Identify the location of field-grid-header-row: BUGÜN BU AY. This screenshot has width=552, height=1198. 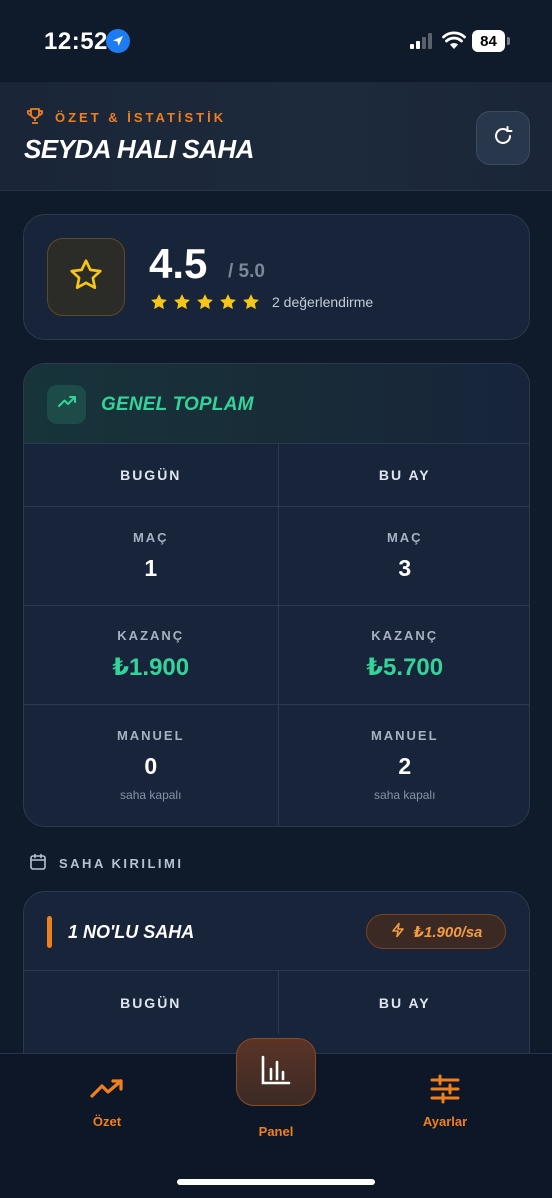
(276, 1002).